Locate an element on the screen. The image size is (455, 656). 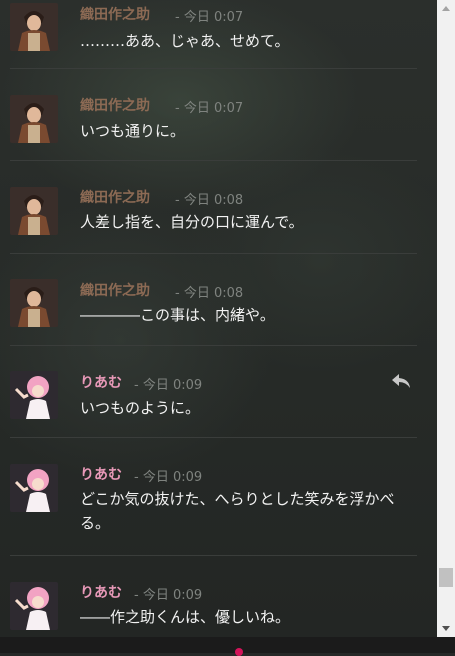
message-text: ――作之助くんは、優しいね。 is located at coordinates (185, 617).